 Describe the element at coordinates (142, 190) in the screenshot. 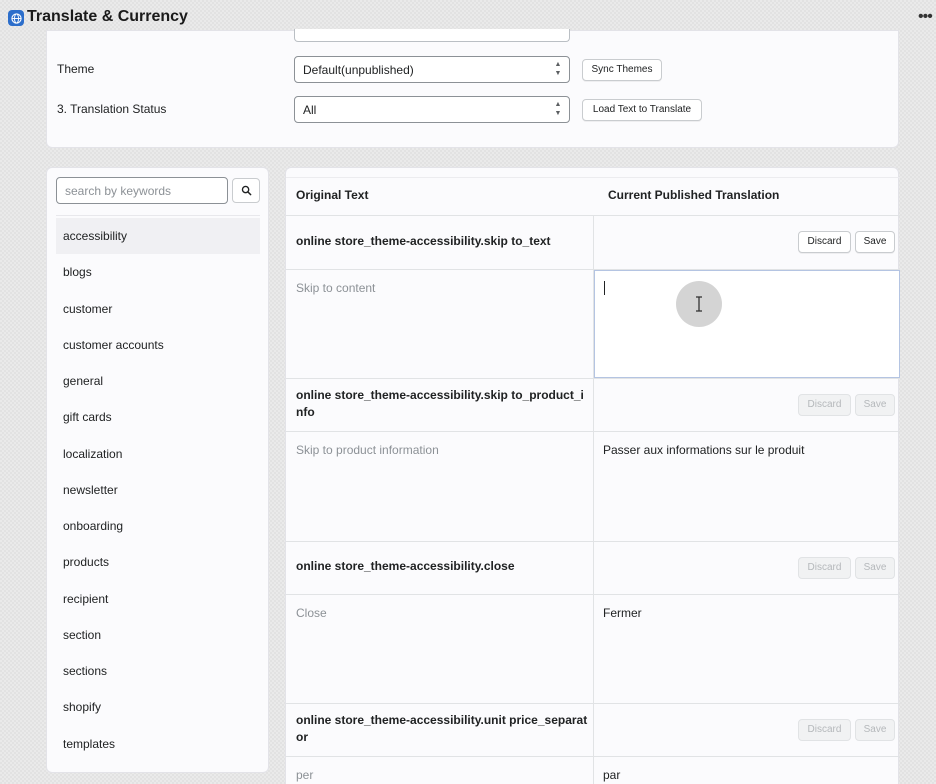

I see `search-input: search by keywords` at that location.